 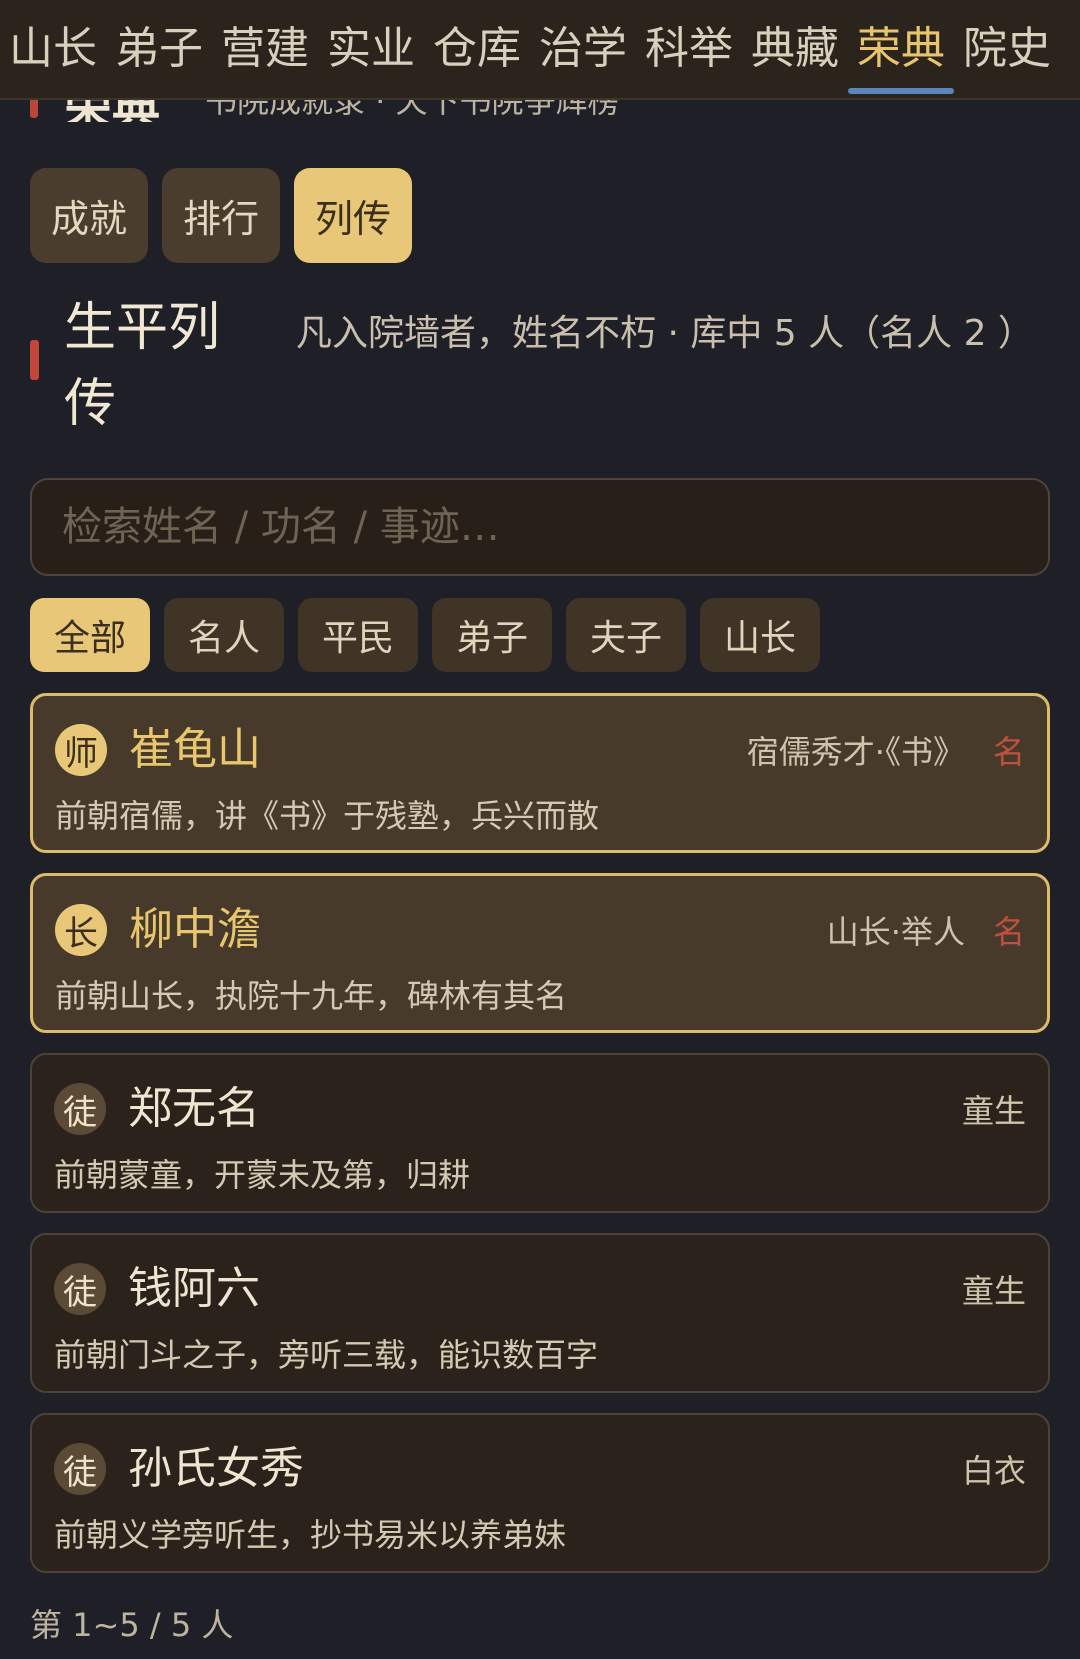 What do you see at coordinates (425, 635) in the screenshot?
I see `filter-bar: 全部 名人 平民 弟子 夫子 山长` at bounding box center [425, 635].